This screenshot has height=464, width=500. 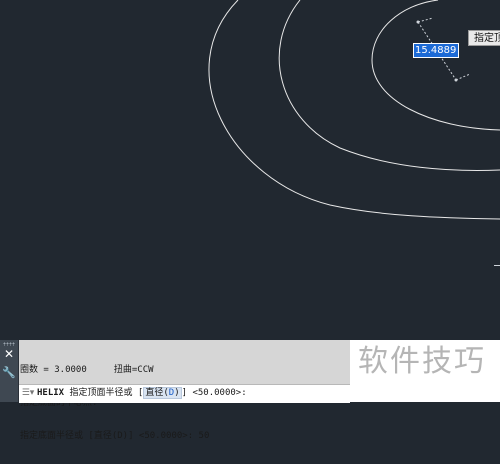 What do you see at coordinates (157, 393) in the screenshot?
I see `option-label: 直径(` at bounding box center [157, 393].